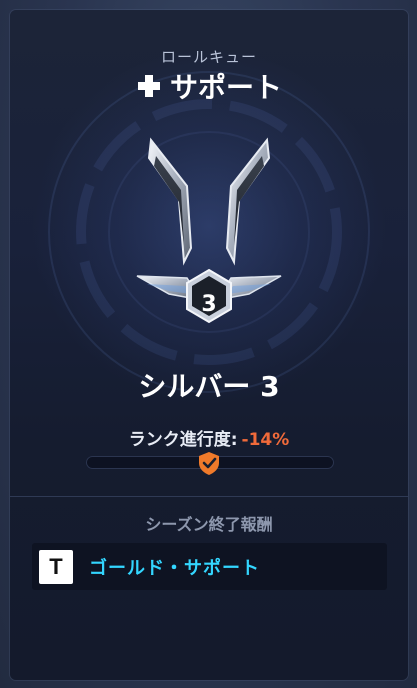 The image size is (417, 688). Describe the element at coordinates (208, 57) in the screenshot. I see `role-queue-label: ロールキュー` at that location.